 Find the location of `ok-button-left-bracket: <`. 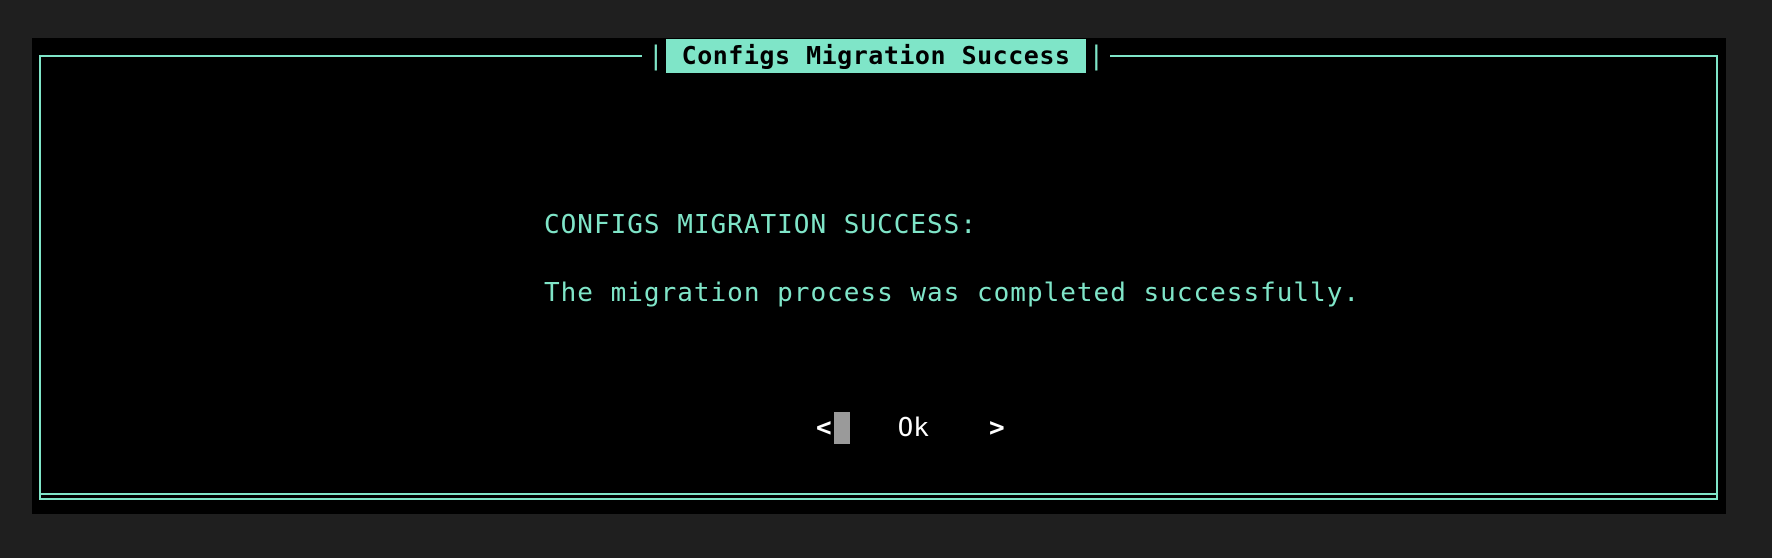

ok-button-left-bracket: < is located at coordinates (824, 428).